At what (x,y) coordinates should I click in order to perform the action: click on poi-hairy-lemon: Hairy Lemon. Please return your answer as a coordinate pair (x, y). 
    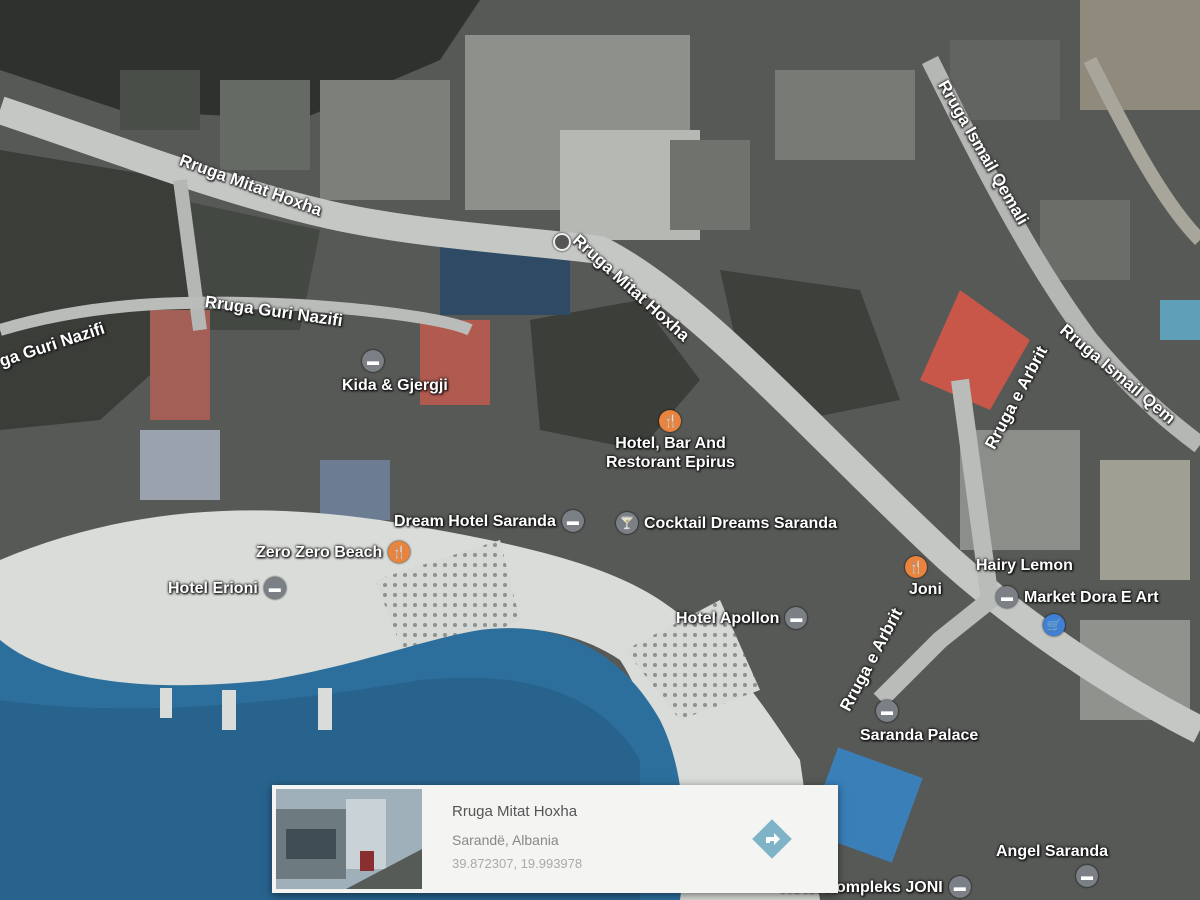
    Looking at the image, I should click on (1024, 565).